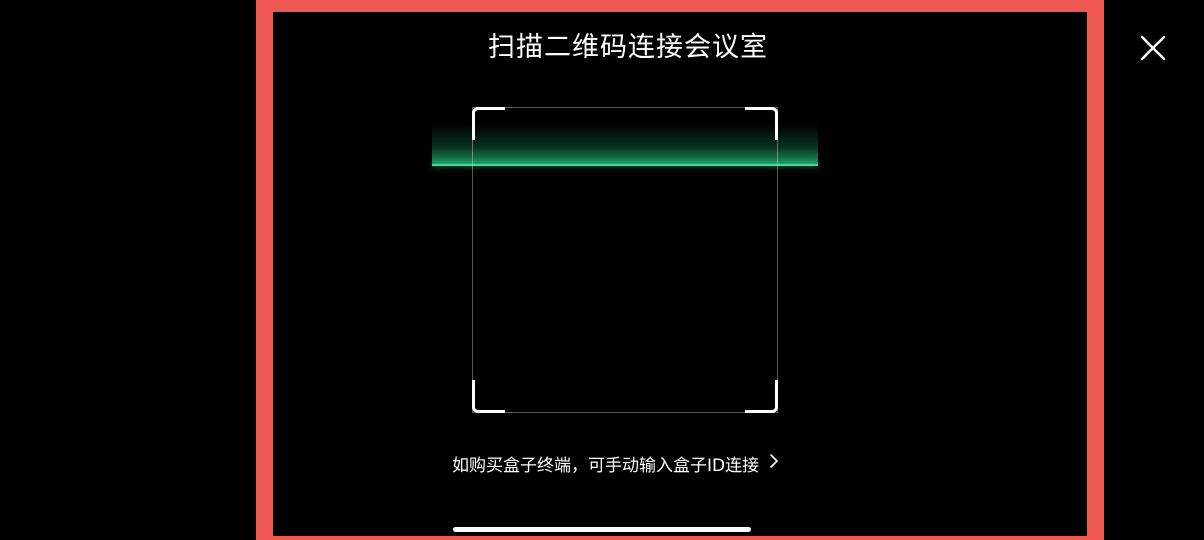  What do you see at coordinates (602, 529) in the screenshot?
I see `home-indicator` at bounding box center [602, 529].